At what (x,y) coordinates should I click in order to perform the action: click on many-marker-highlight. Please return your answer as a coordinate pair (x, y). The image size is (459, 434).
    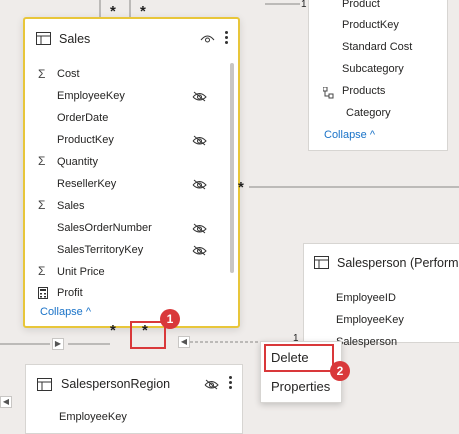
    Looking at the image, I should click on (148, 335).